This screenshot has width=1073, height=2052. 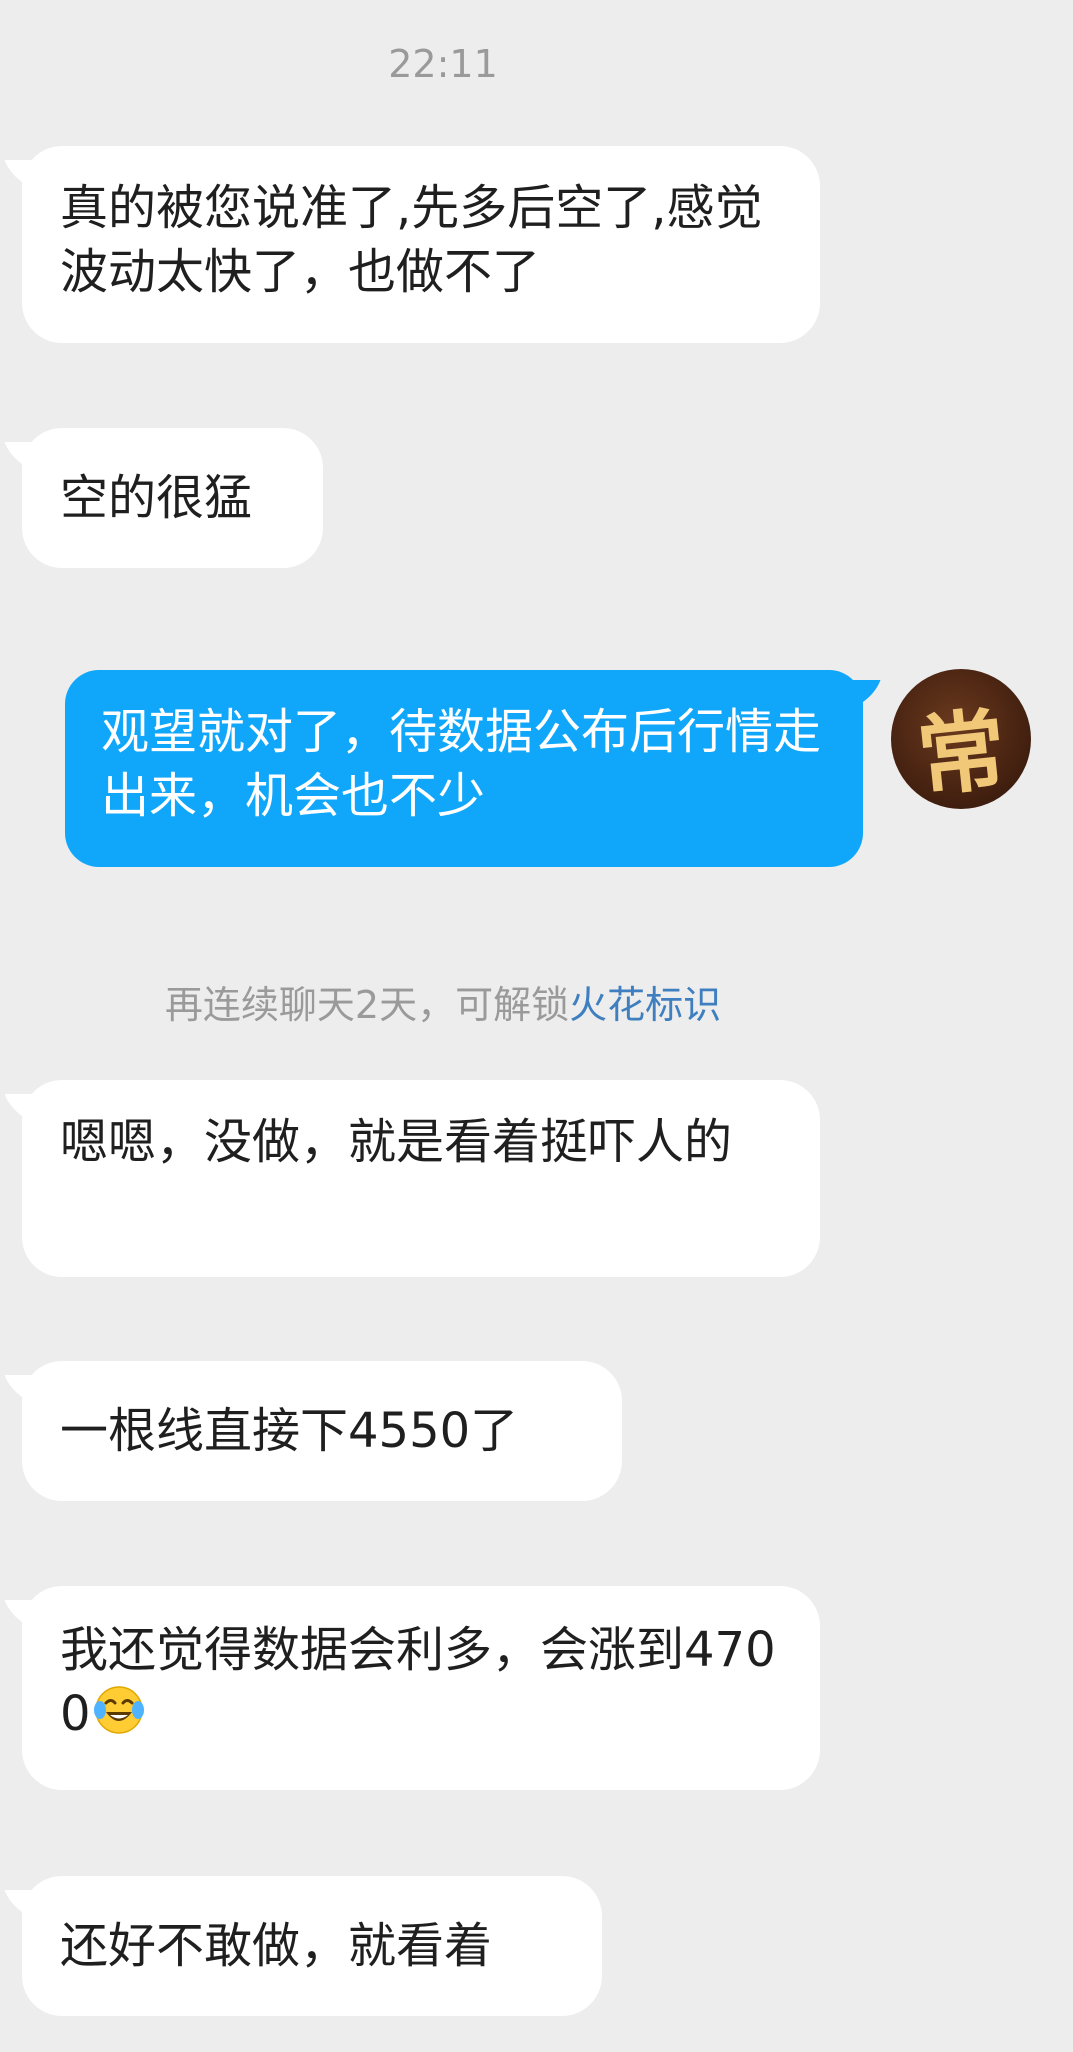 I want to click on message-timestamp: 22:11, so click(x=443, y=64).